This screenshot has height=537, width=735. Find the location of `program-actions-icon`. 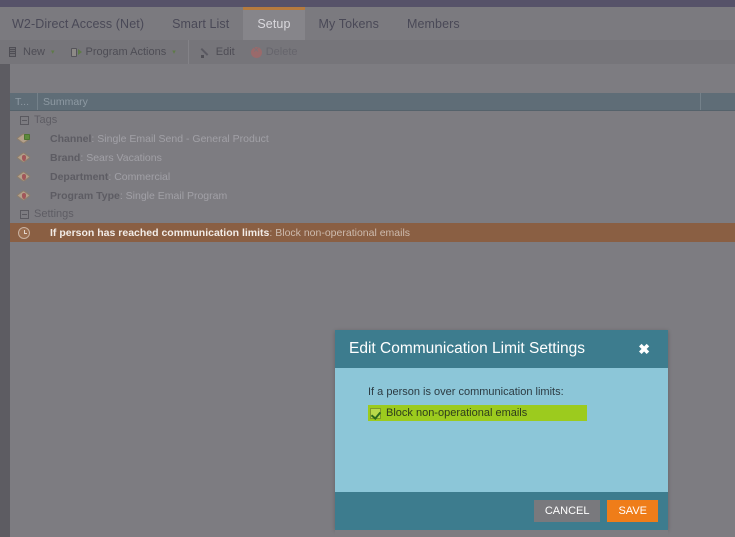

program-actions-icon is located at coordinates (76, 52).